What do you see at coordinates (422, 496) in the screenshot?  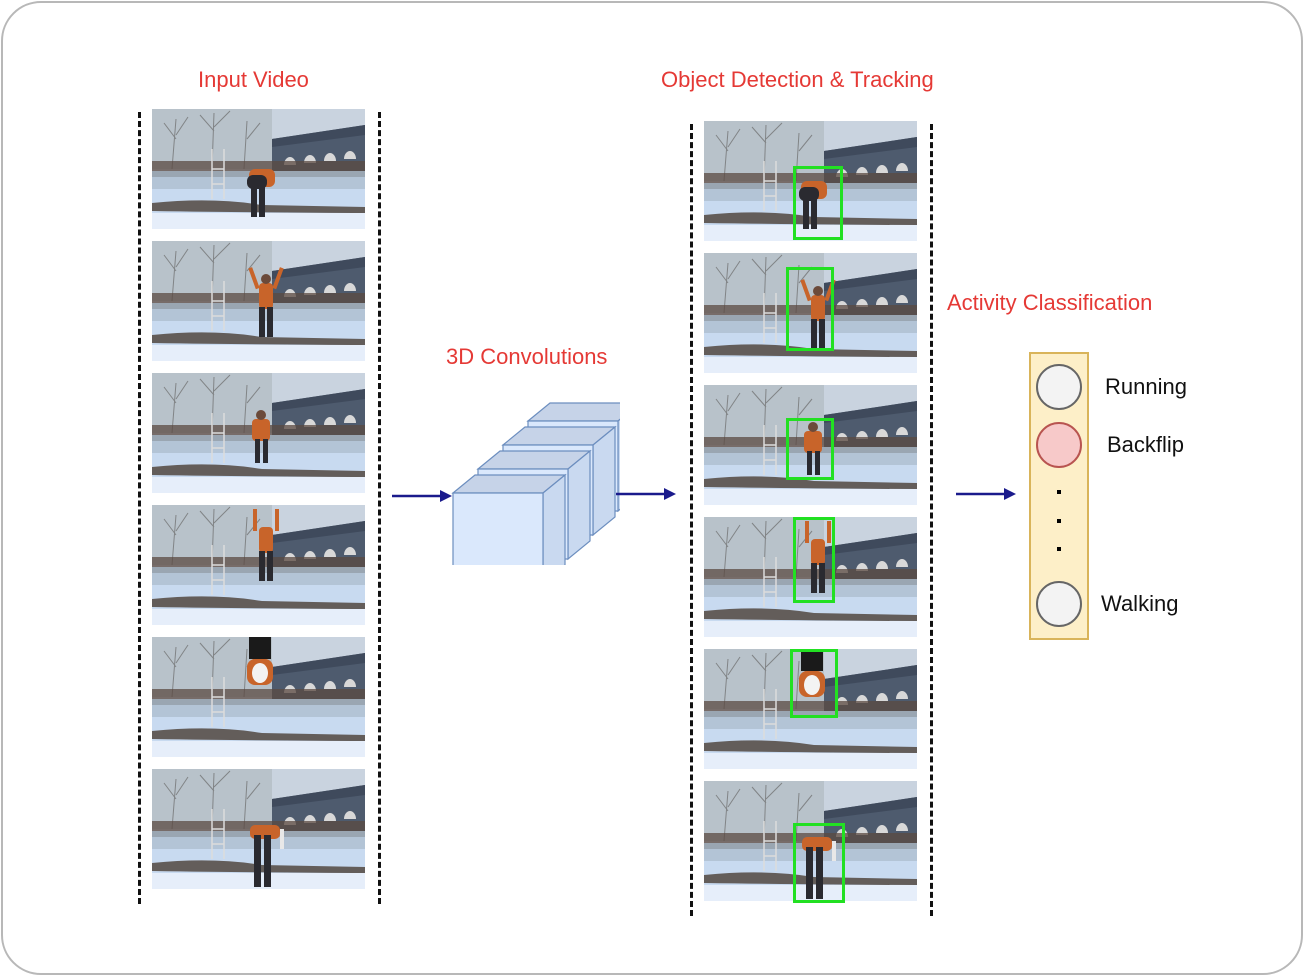 I see `arrow-input-to-conv` at bounding box center [422, 496].